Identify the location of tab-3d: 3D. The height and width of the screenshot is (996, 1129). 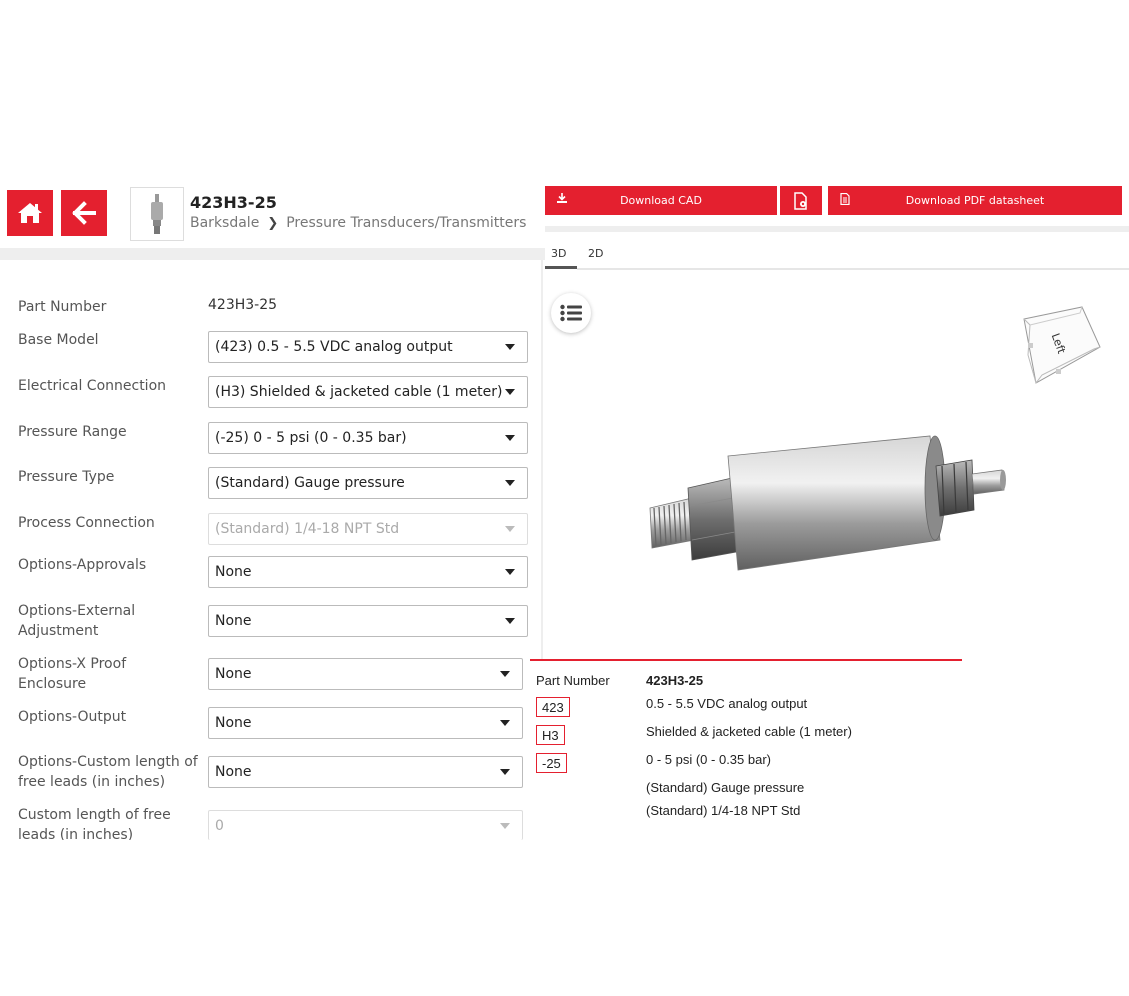
(558, 253).